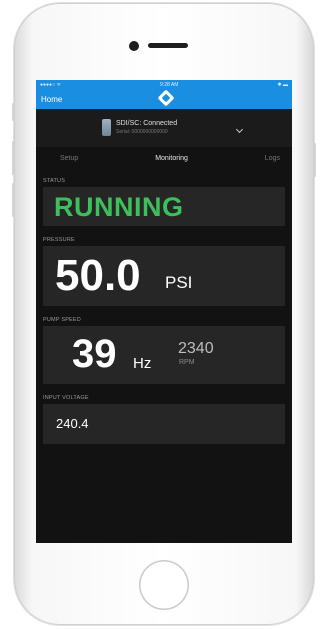 The height and width of the screenshot is (629, 329). Describe the element at coordinates (72, 423) in the screenshot. I see `input-voltage-value: 240.4` at that location.